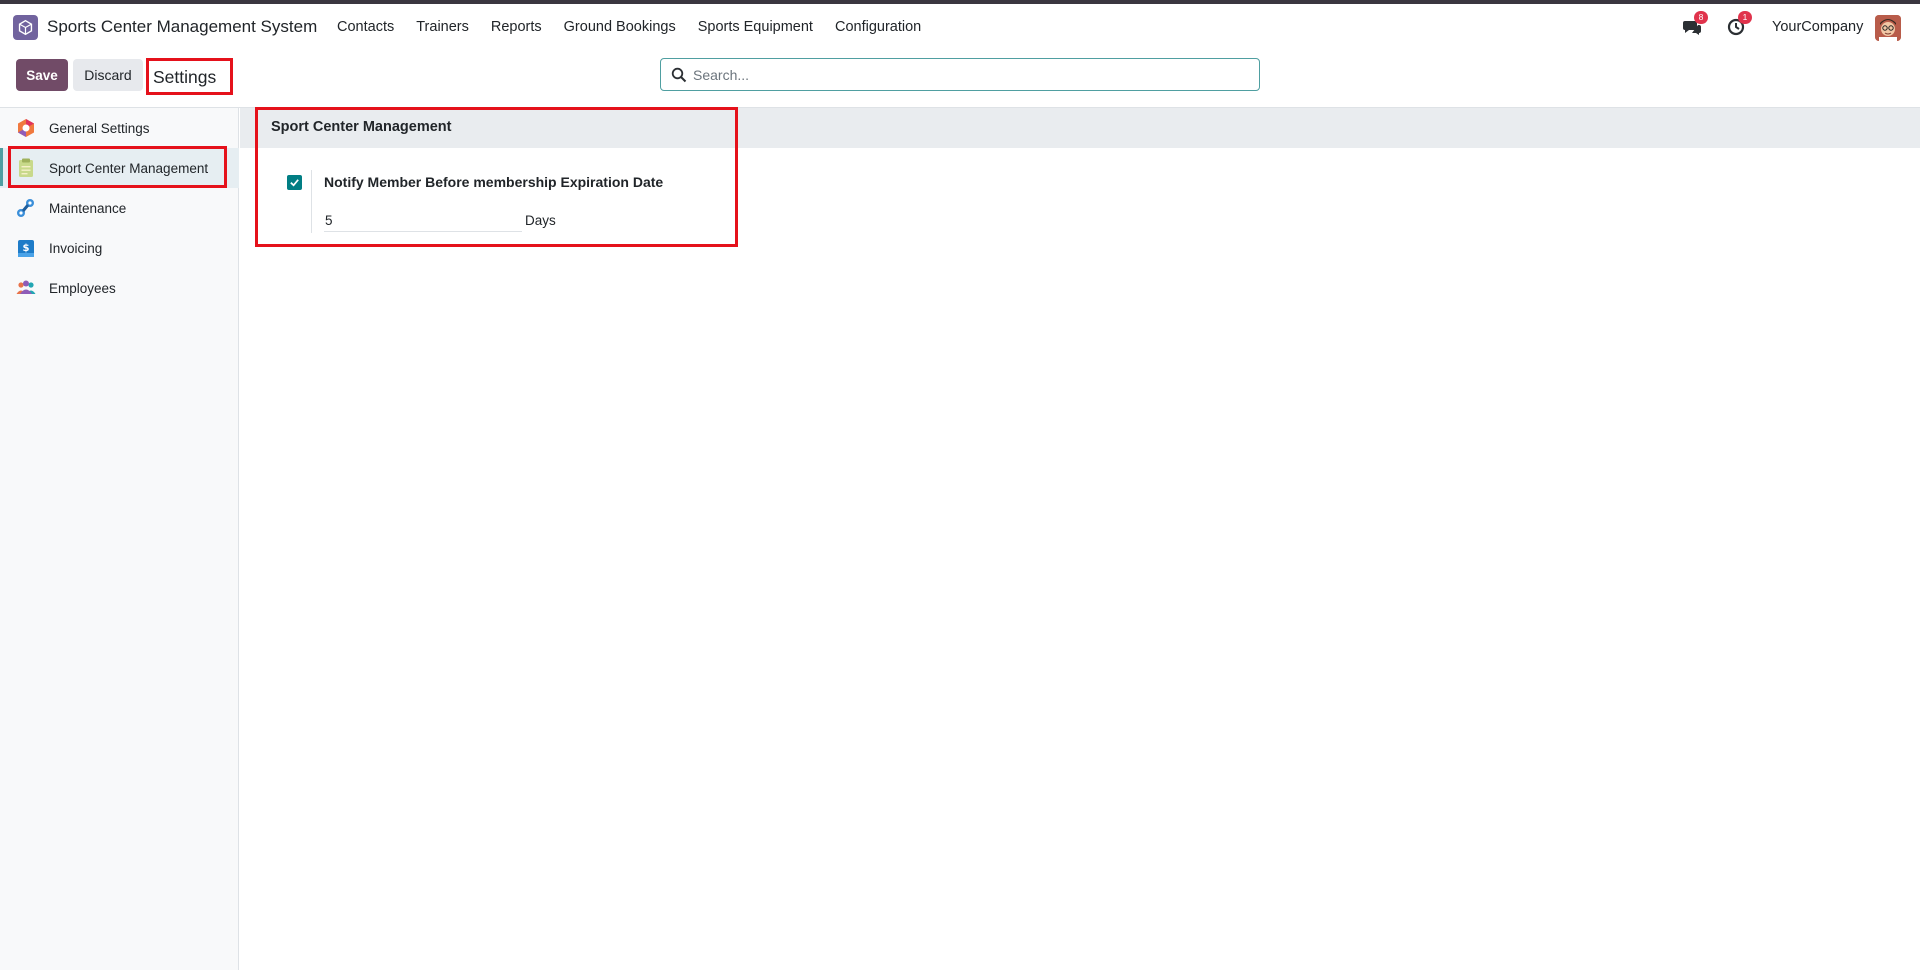 Image resolution: width=1920 pixels, height=970 pixels. I want to click on app-title: Sports Center Management System, so click(182, 27).